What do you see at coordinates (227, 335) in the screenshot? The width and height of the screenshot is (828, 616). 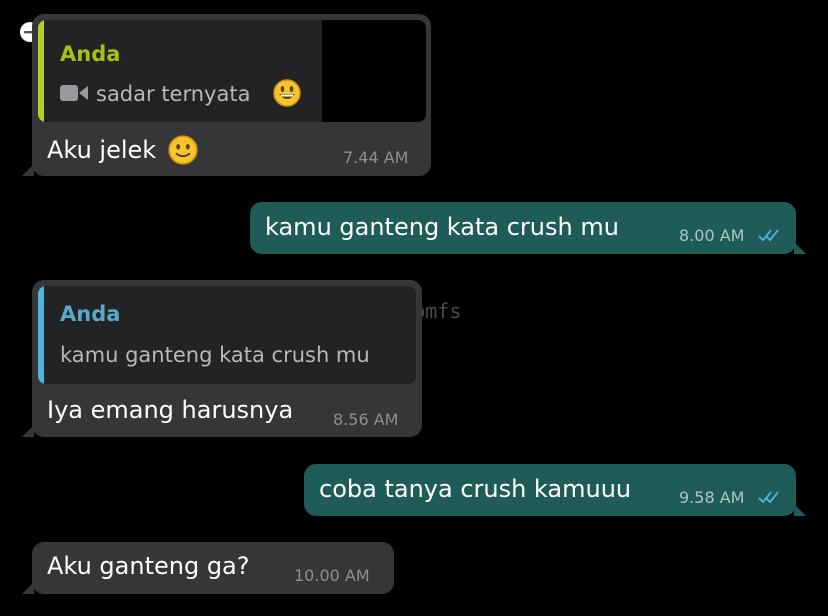 I see `quoted-reply: Anda kamu ganteng kata crush mu` at bounding box center [227, 335].